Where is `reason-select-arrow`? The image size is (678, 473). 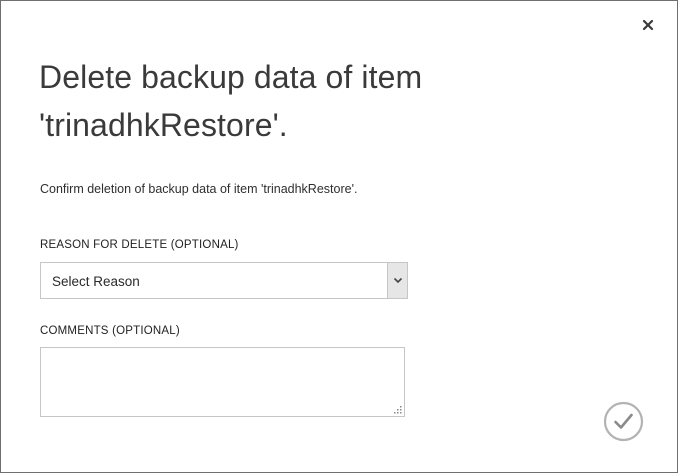 reason-select-arrow is located at coordinates (397, 280).